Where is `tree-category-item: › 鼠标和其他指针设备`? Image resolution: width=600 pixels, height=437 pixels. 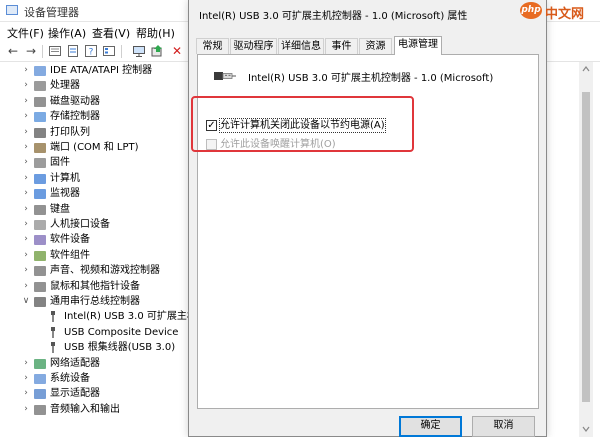 tree-category-item: › 鼠标和其他指针设备 is located at coordinates (95, 286).